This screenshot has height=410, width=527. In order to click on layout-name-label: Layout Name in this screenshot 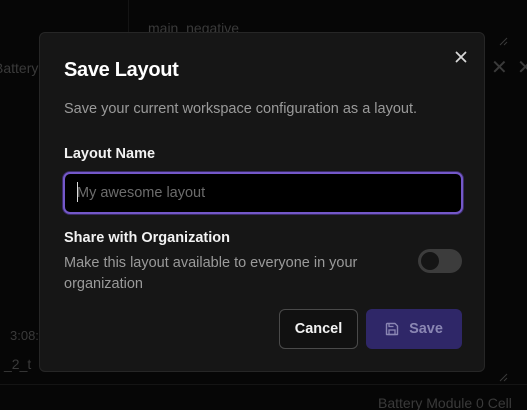, I will do `click(110, 154)`.